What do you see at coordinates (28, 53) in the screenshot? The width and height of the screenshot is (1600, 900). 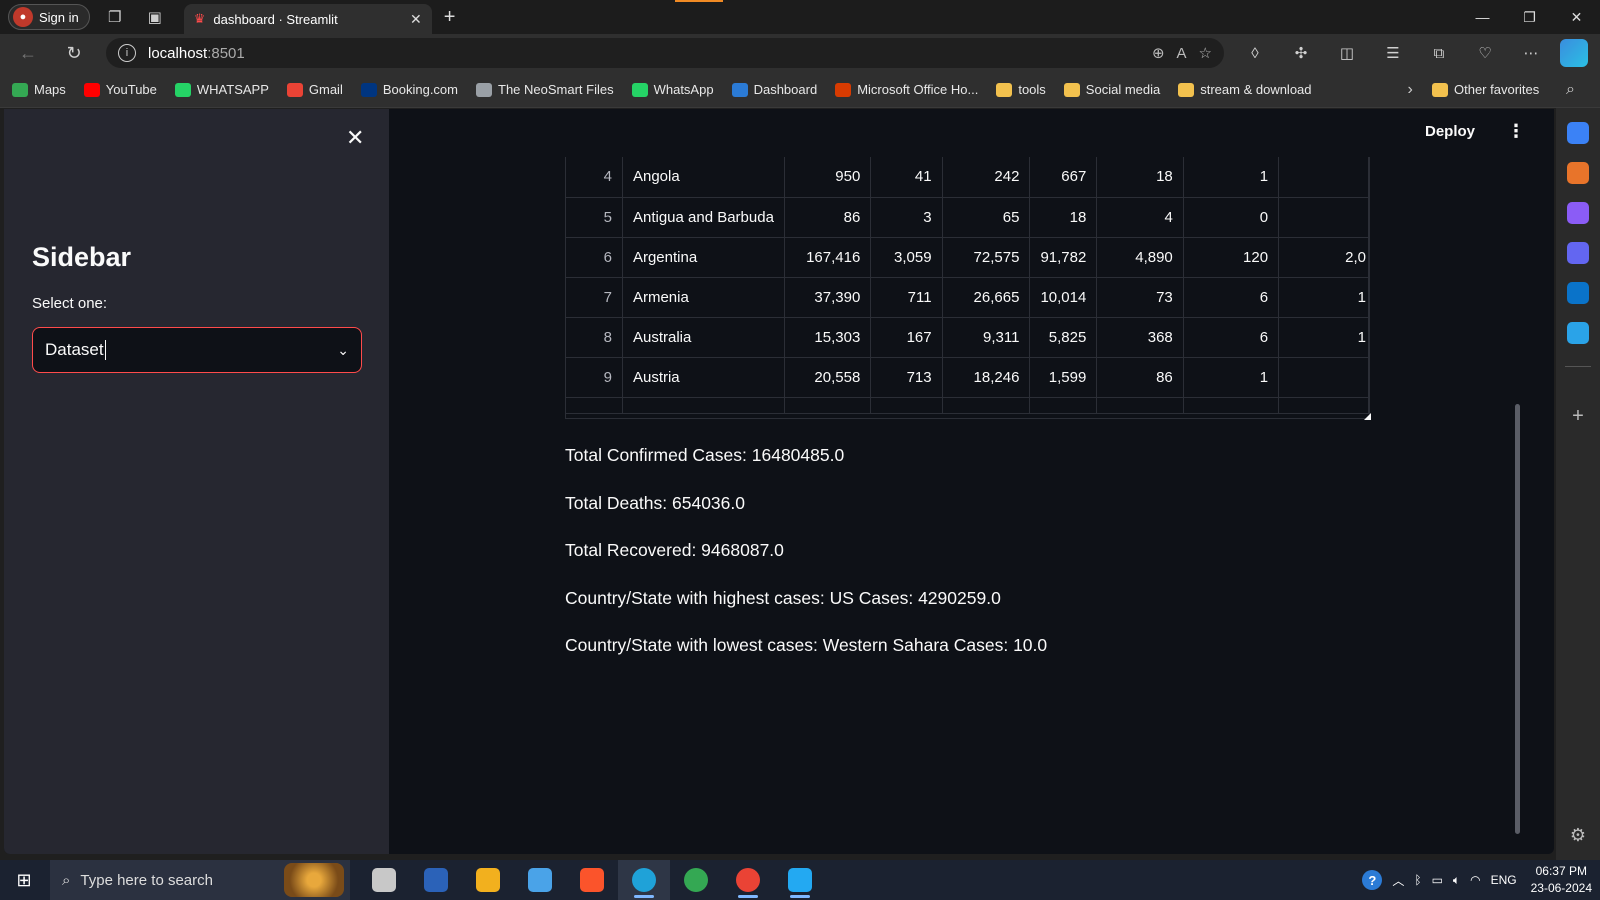 I see `back-icon: ←` at bounding box center [28, 53].